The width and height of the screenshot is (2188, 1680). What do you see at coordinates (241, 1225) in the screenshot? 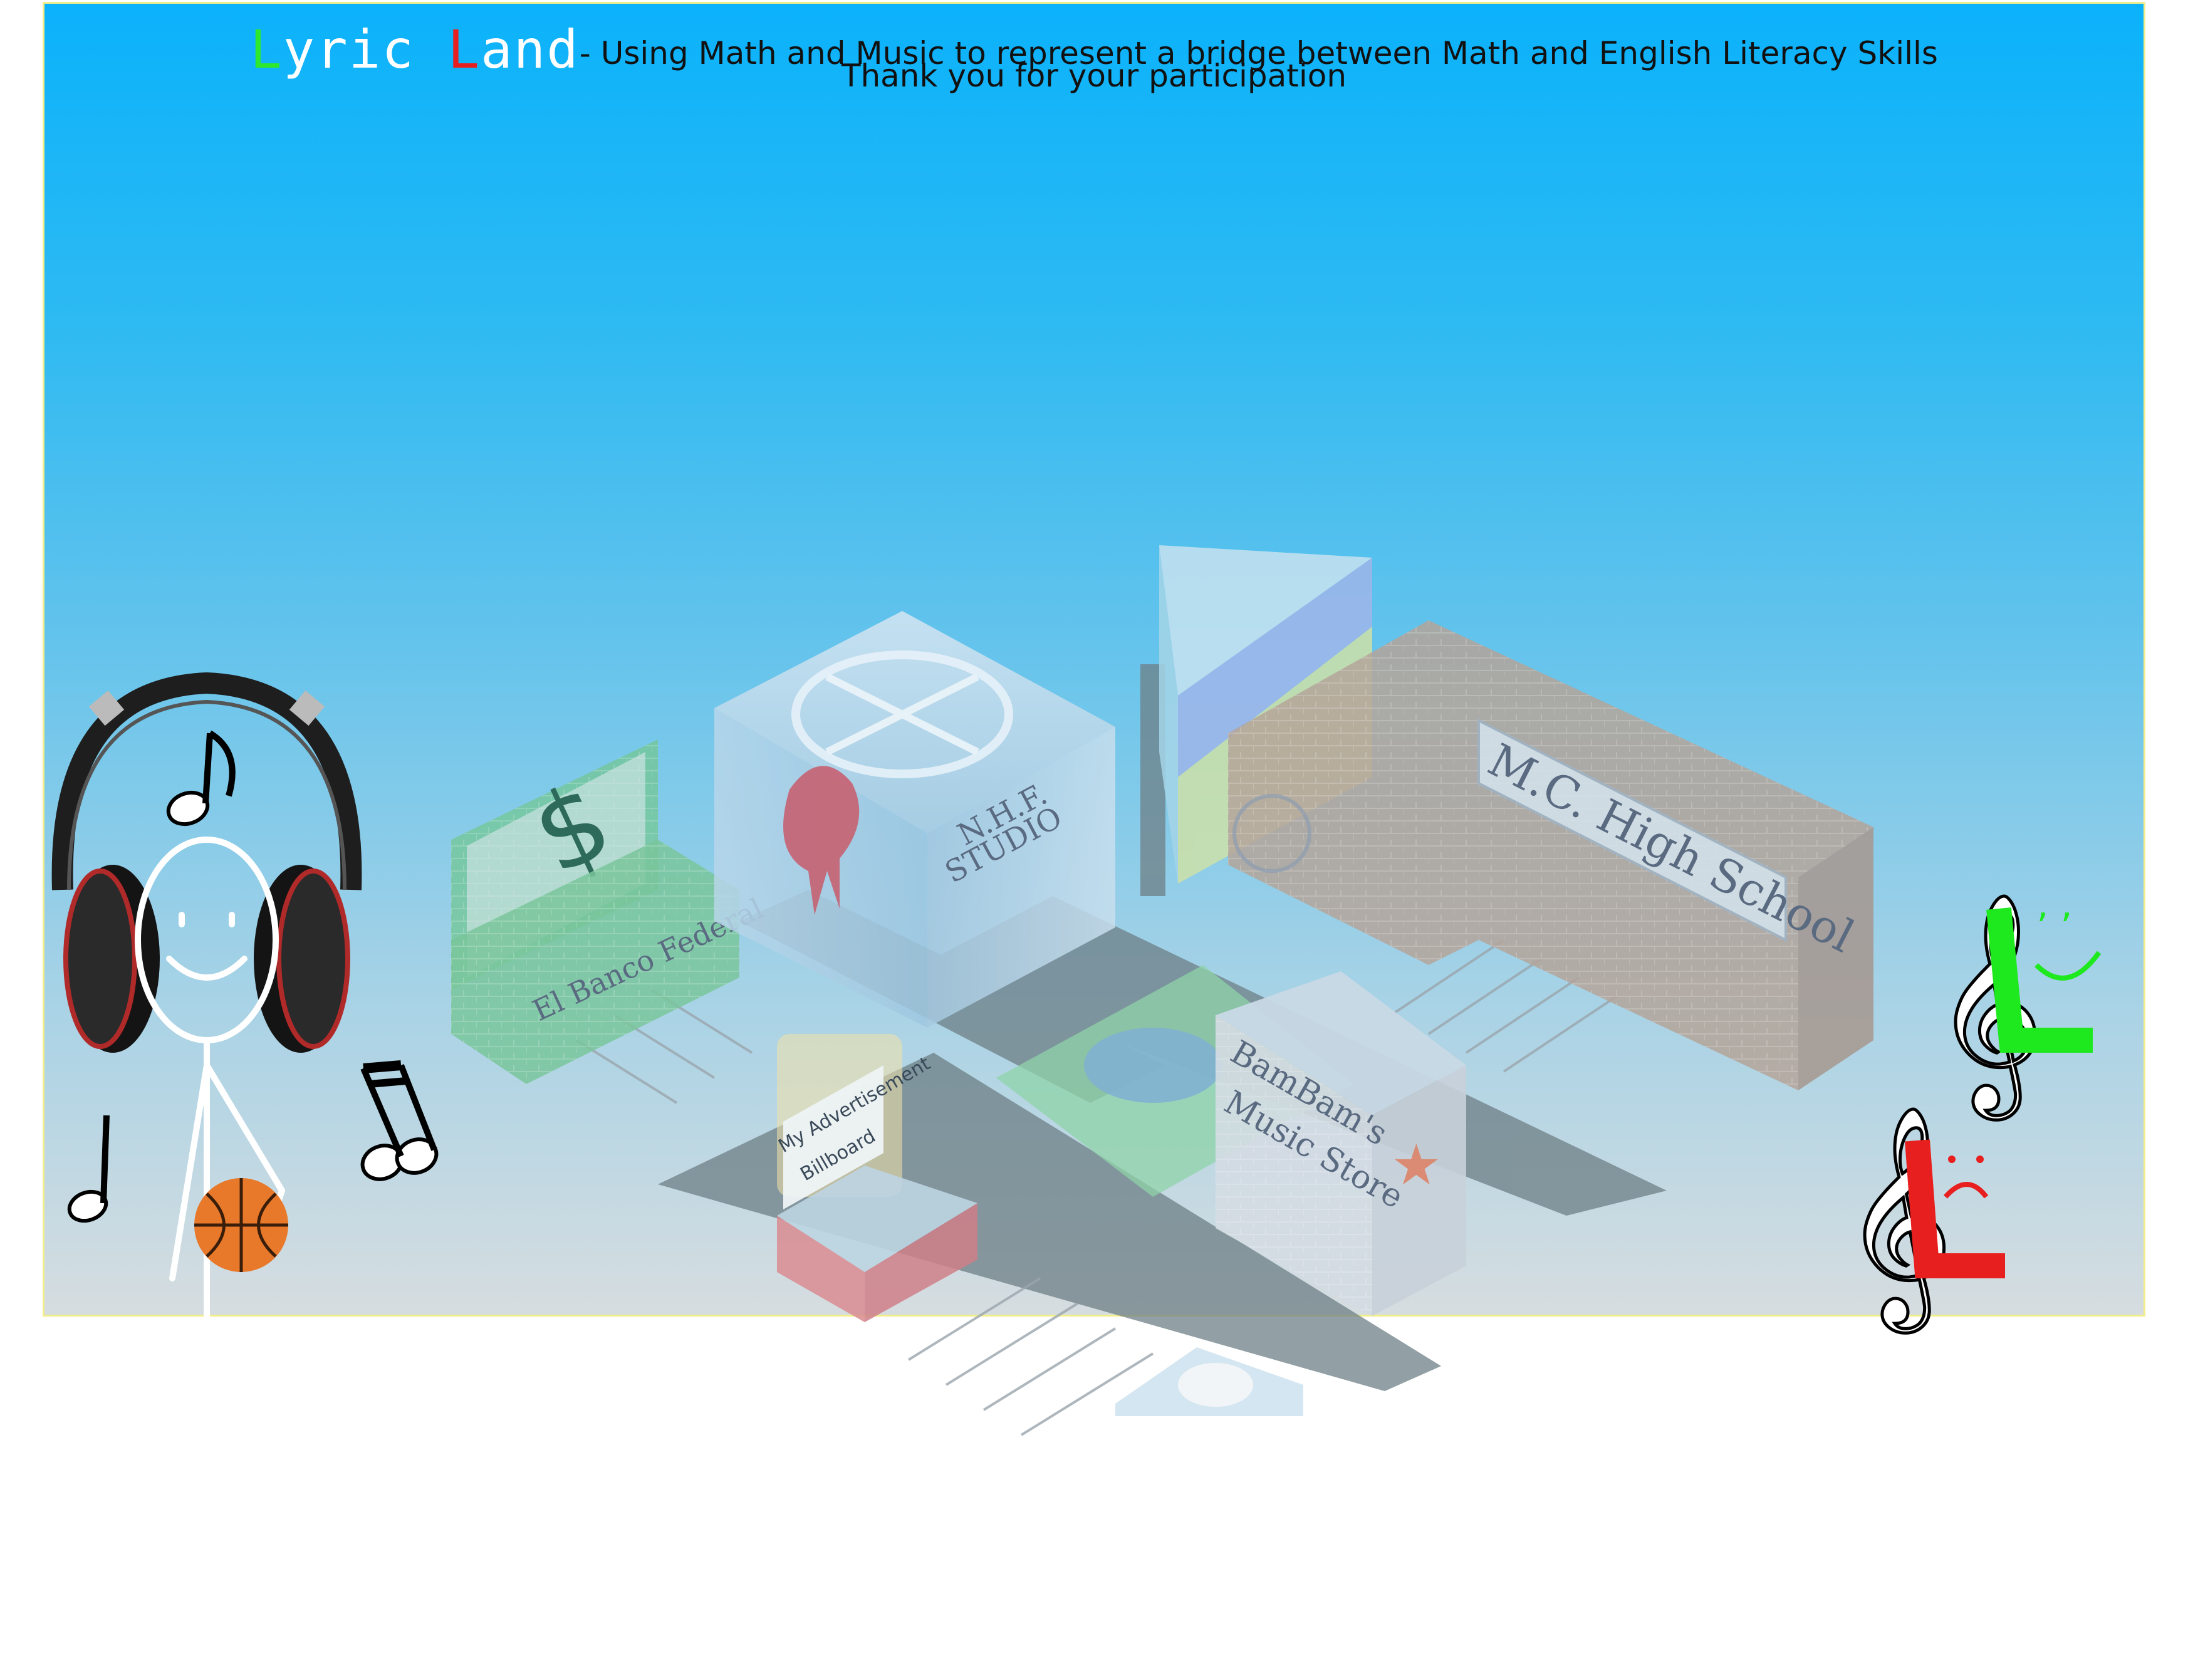
I see `basketball-icon` at bounding box center [241, 1225].